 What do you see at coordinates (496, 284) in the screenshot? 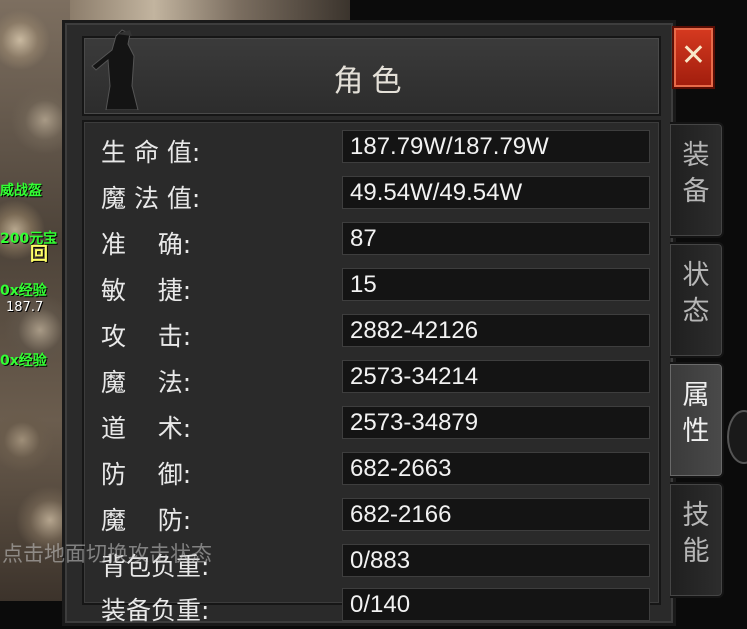
I see `stat-value: 15` at bounding box center [496, 284].